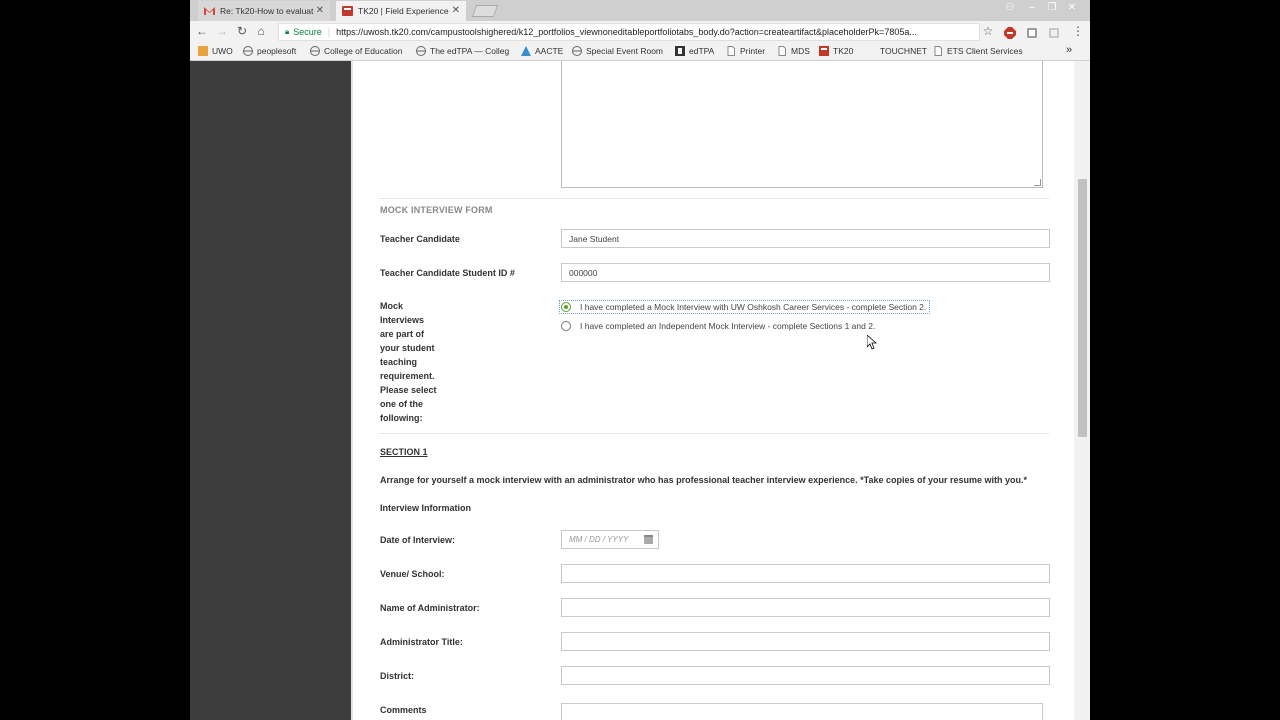 The height and width of the screenshot is (720, 1280). What do you see at coordinates (203, 51) in the screenshot?
I see `bookmark-uwo-icon` at bounding box center [203, 51].